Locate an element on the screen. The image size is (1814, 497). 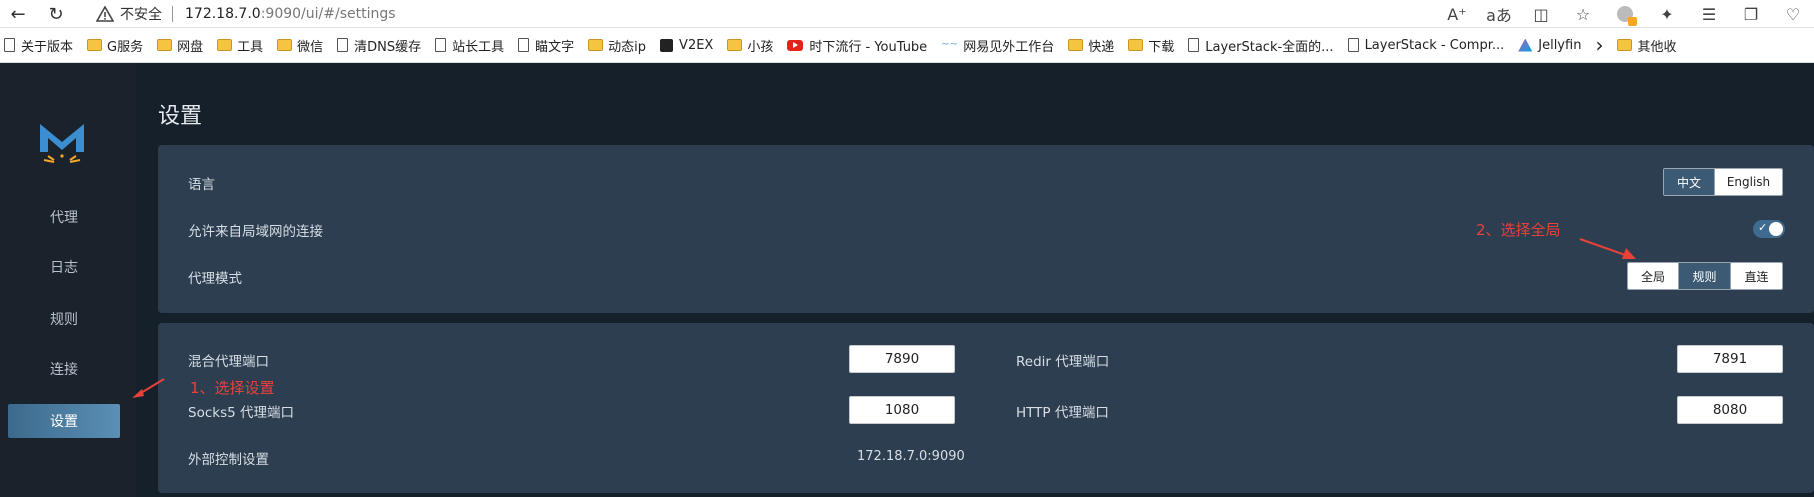
mode-option-global: 全局 is located at coordinates (1653, 276).